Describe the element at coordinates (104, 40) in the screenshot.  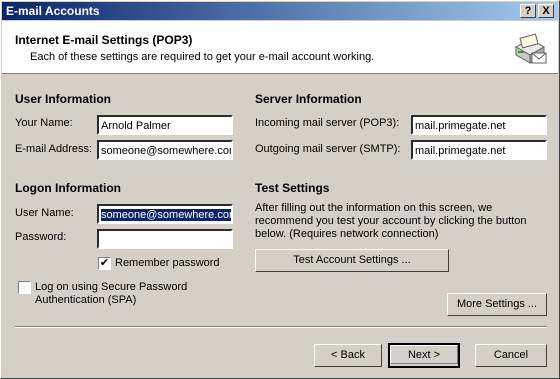
I see `header-title: Internet E-mail Settings (POP3)` at that location.